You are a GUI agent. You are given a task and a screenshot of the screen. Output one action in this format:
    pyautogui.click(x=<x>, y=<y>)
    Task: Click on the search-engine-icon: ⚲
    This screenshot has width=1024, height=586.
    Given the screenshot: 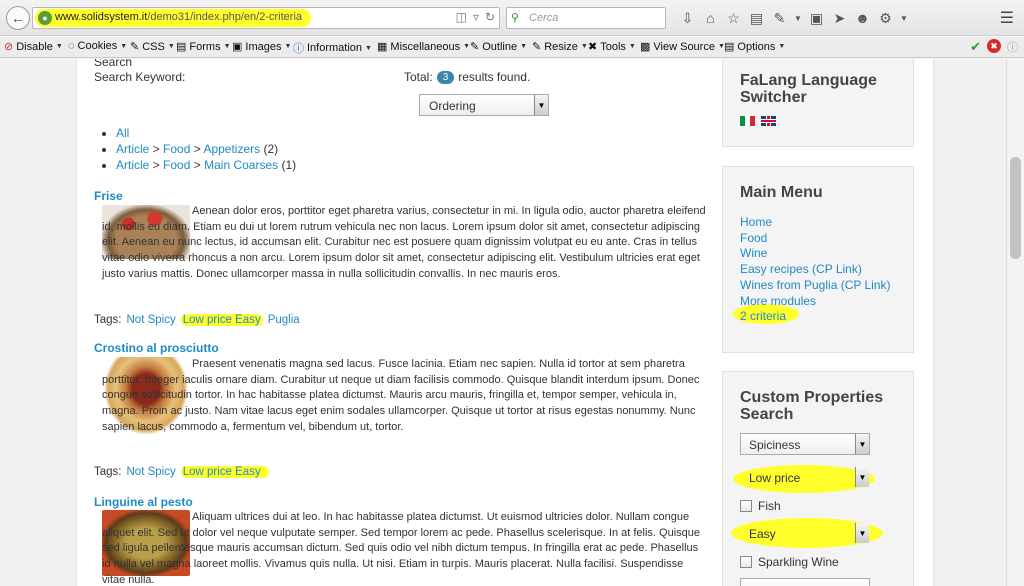 What is the action you would take?
    pyautogui.click(x=515, y=17)
    